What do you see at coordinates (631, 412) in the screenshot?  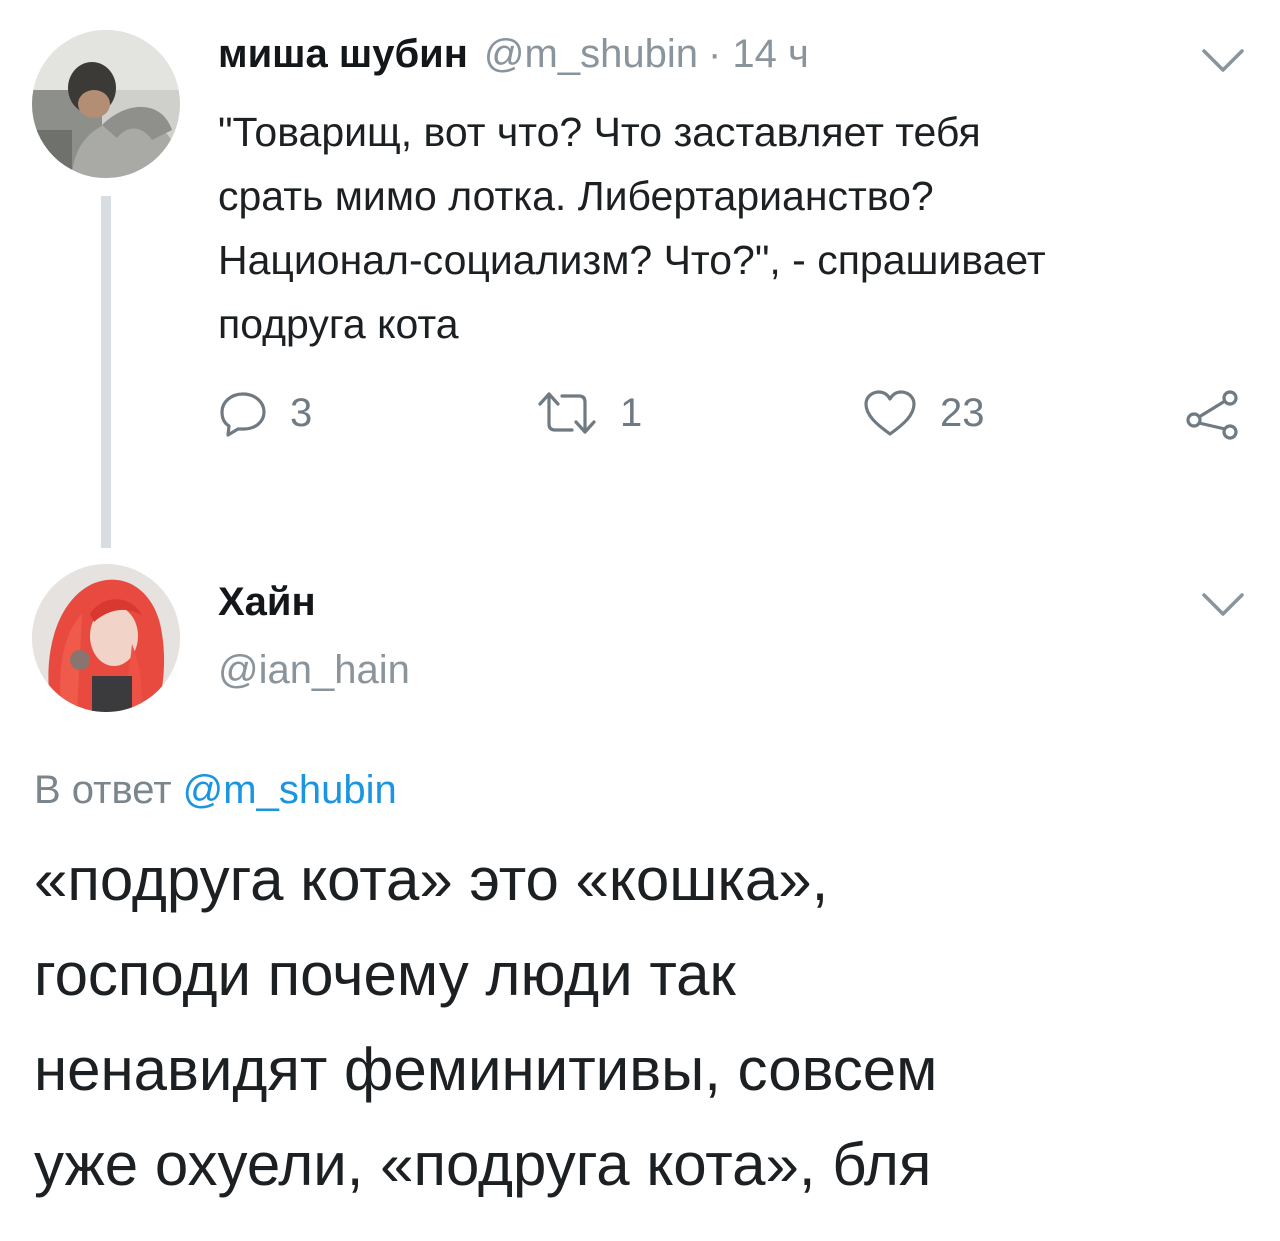 I see `retweet-count: 1` at bounding box center [631, 412].